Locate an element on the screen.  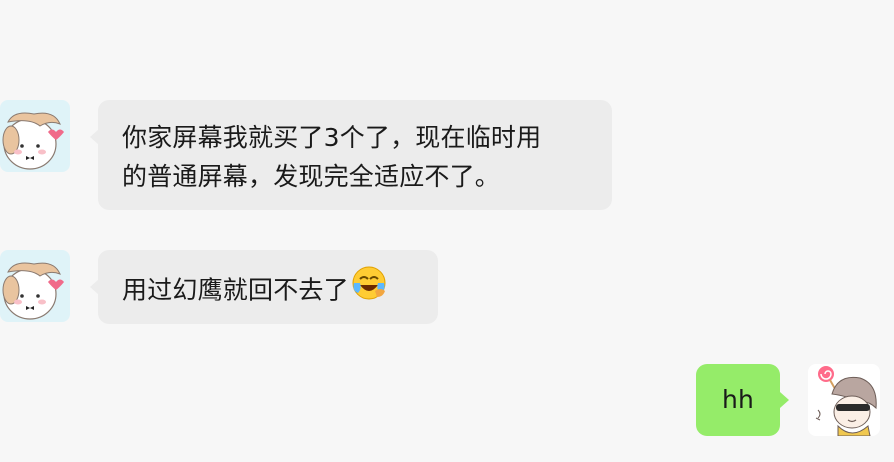
my-avatar is located at coordinates (844, 400).